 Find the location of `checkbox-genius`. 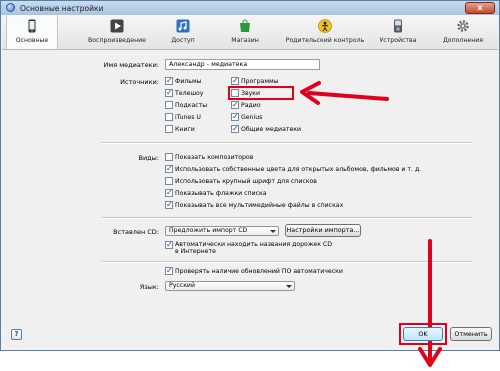

checkbox-genius is located at coordinates (235, 116).